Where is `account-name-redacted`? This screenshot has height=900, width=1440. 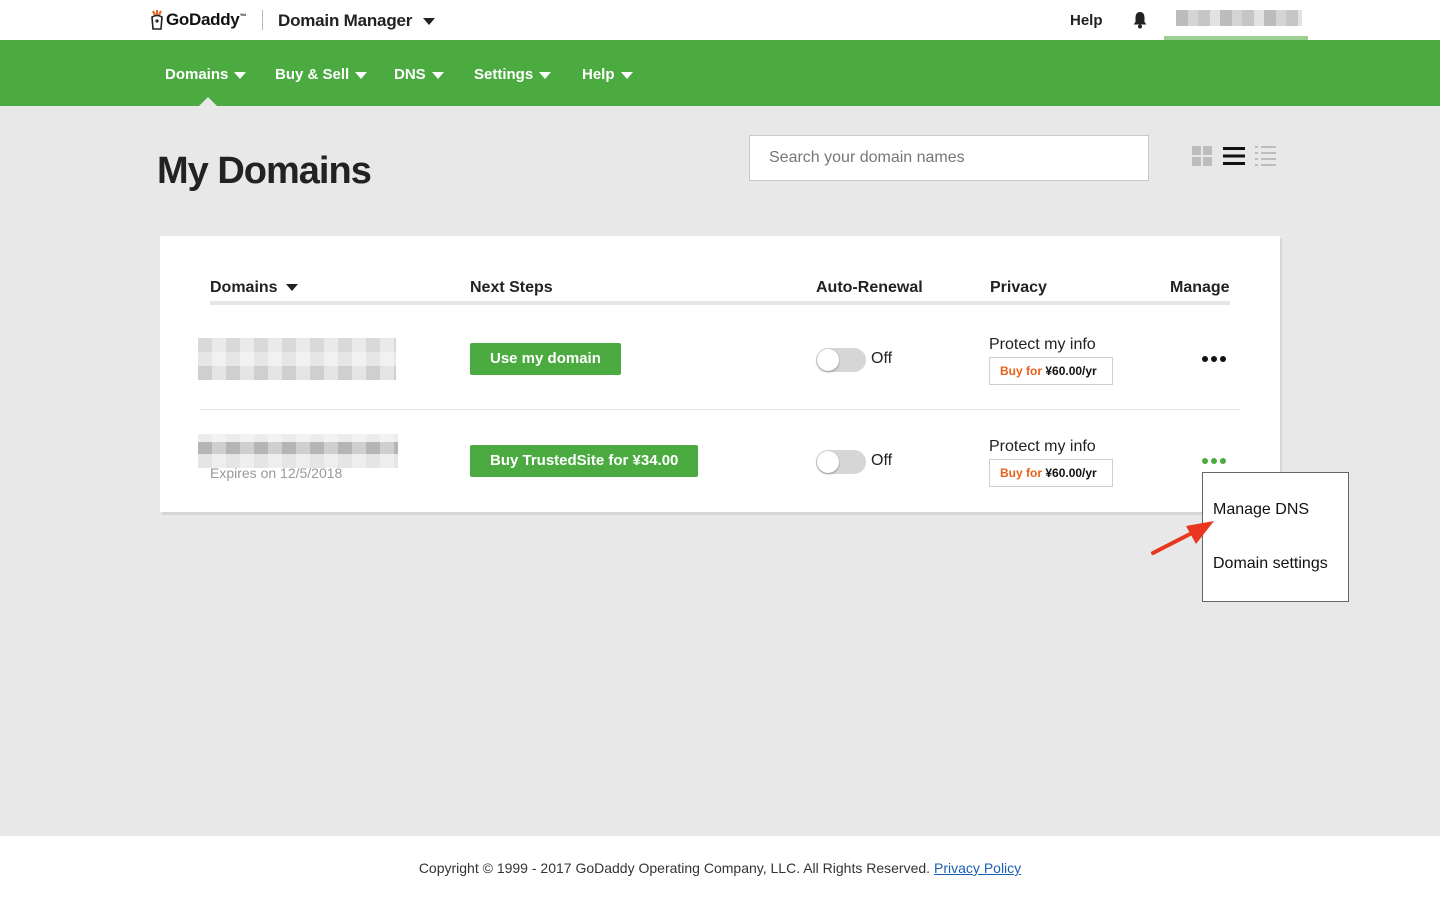
account-name-redacted is located at coordinates (1239, 18).